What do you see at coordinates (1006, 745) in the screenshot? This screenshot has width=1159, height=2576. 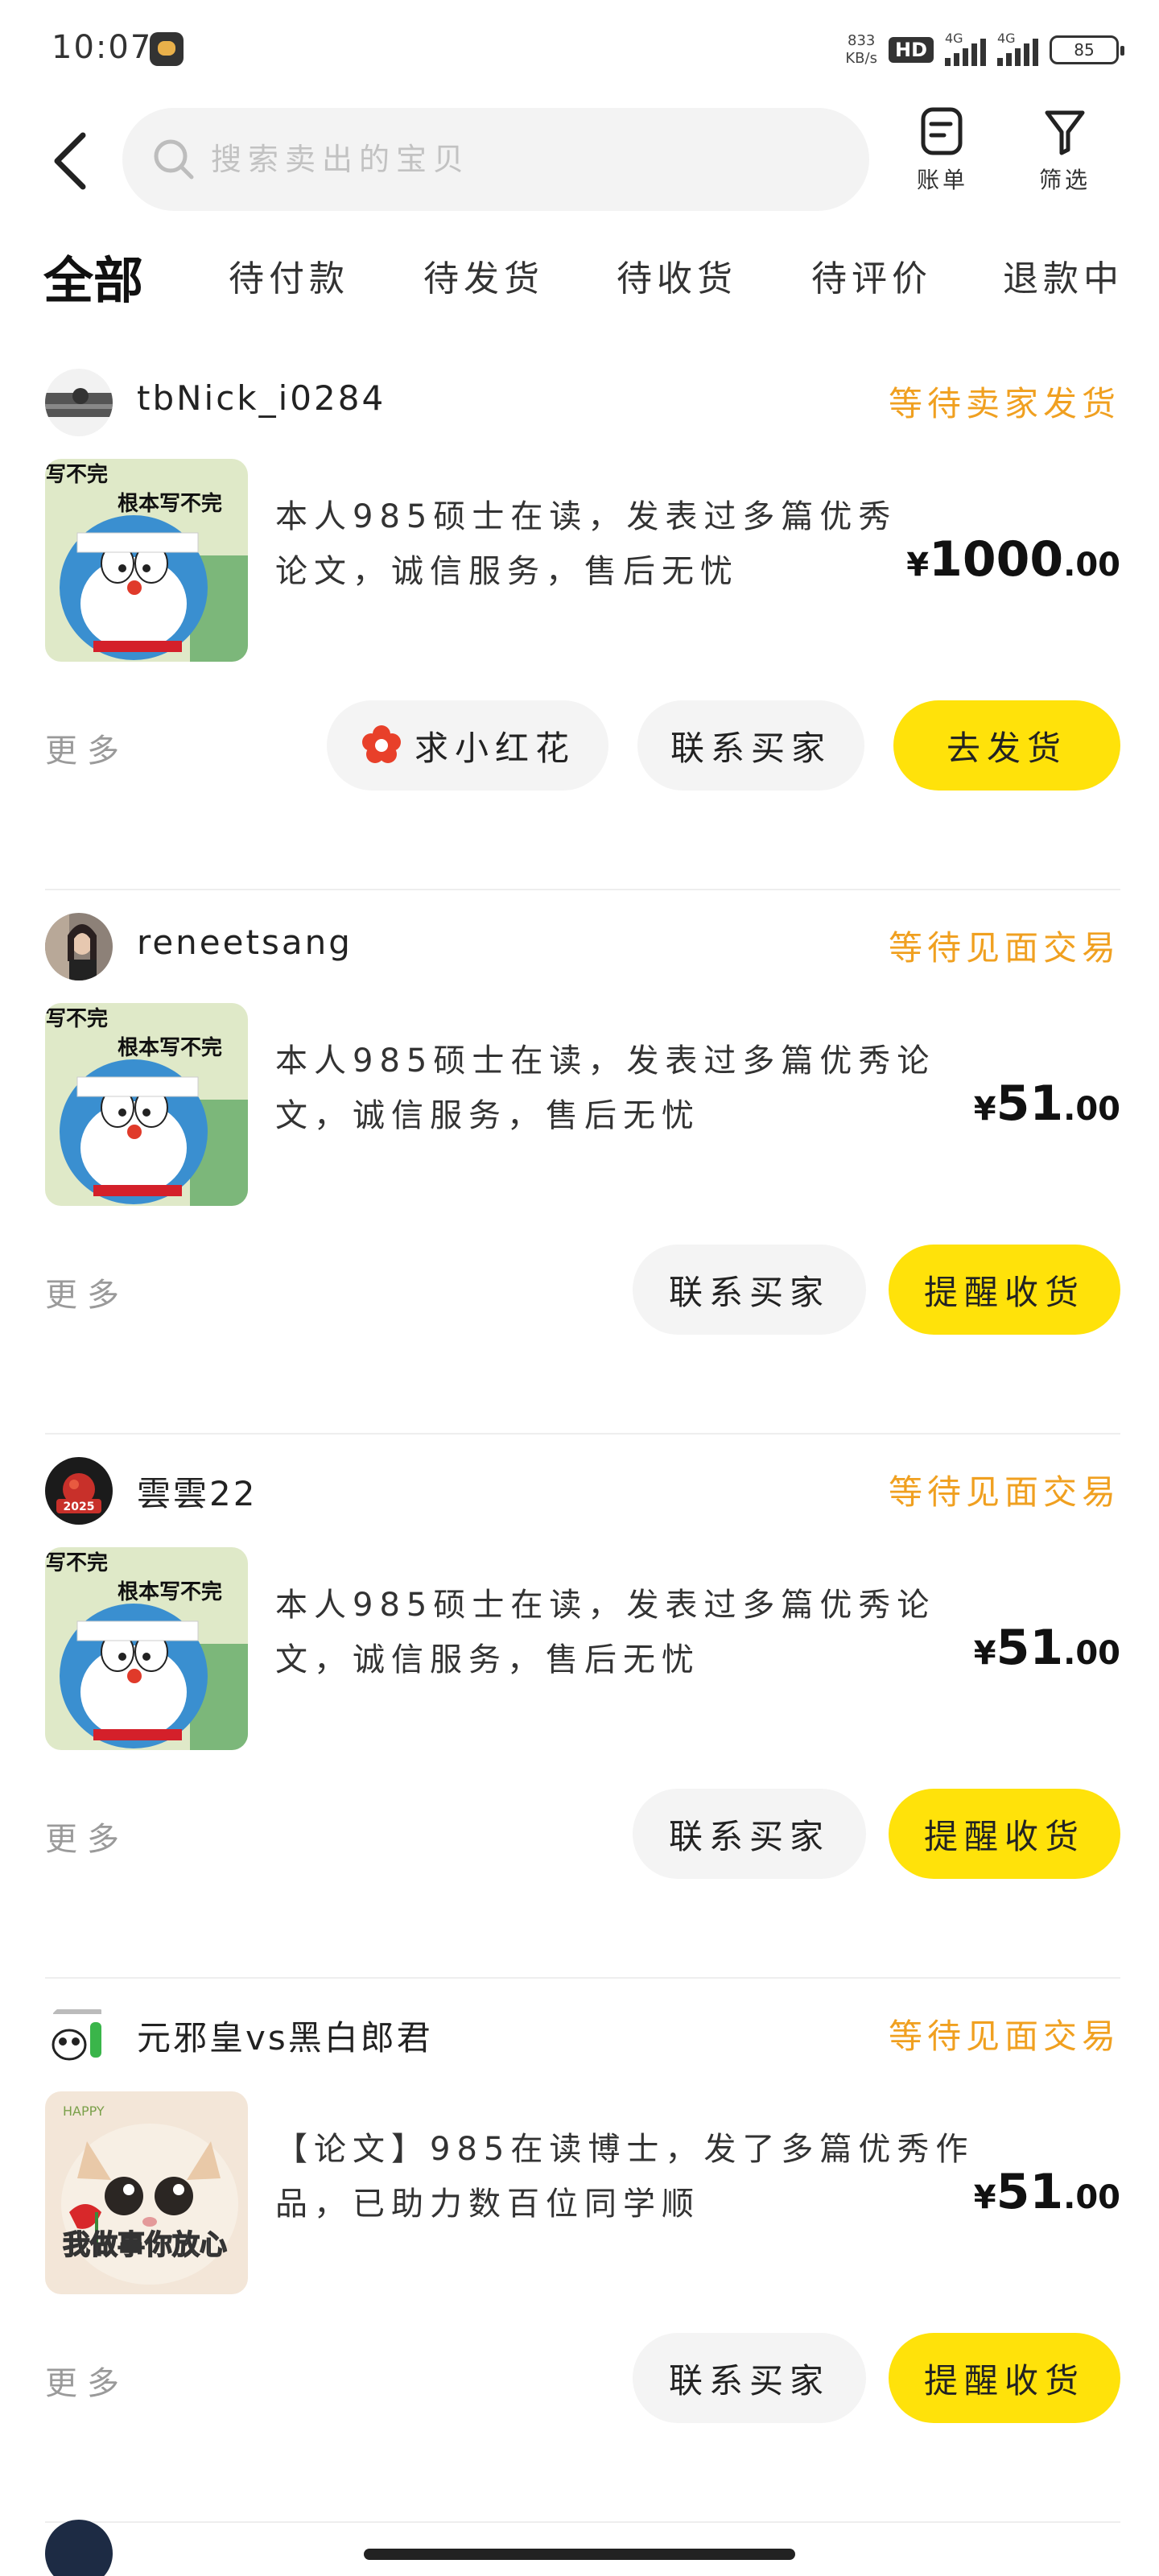 I see `ship-button: 去发货` at bounding box center [1006, 745].